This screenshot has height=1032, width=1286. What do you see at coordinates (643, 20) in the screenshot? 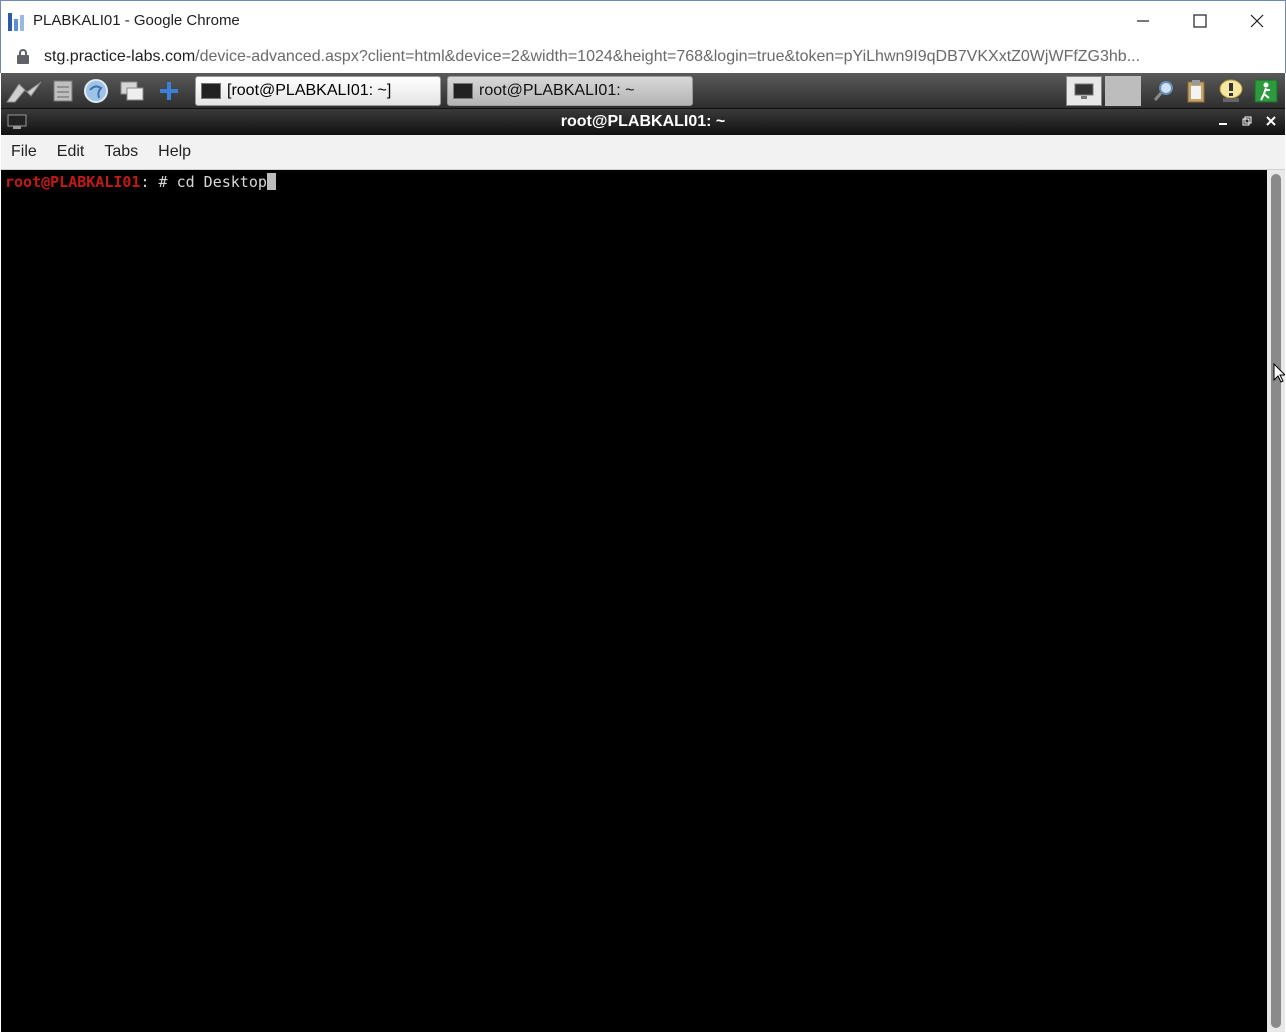
I see `browser-titlebar: PLABKALI01 - Google Chrome` at bounding box center [643, 20].